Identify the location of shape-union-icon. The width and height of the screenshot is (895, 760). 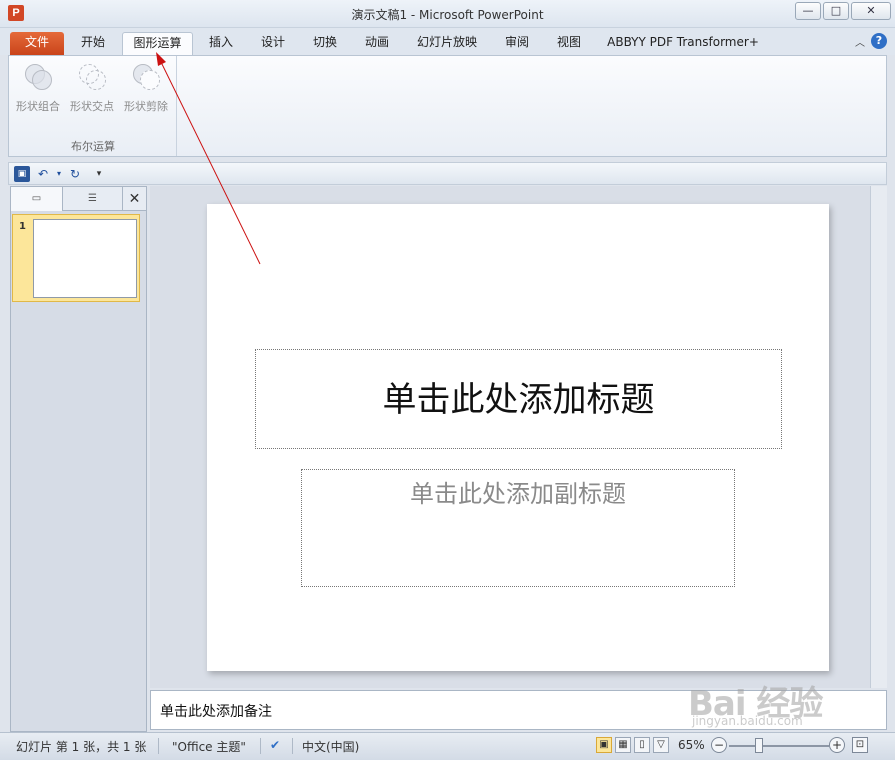
(38, 77).